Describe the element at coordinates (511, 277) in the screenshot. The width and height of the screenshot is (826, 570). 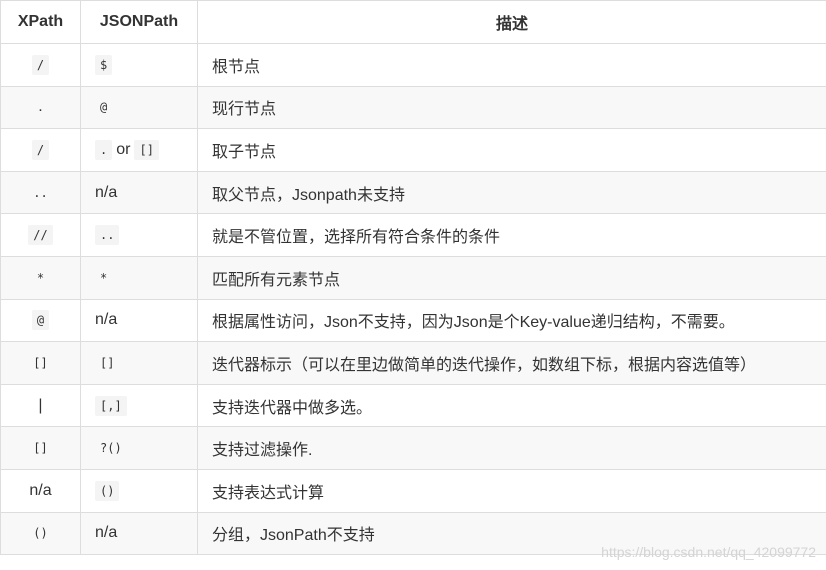
I see `description-cell: 匹配所有元素节点` at that location.